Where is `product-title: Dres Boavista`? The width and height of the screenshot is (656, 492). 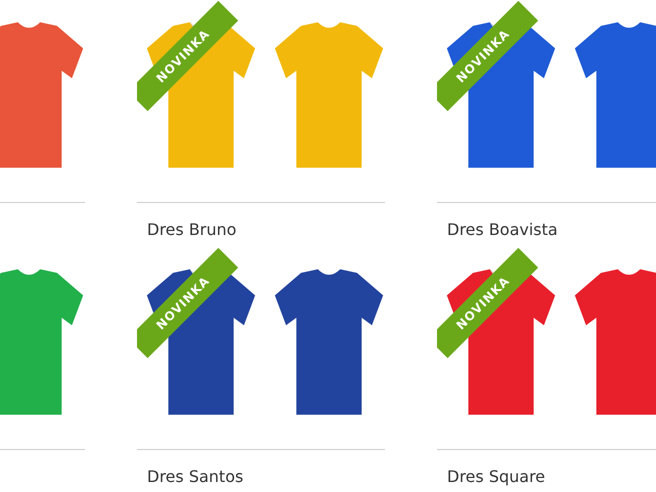
product-title: Dres Boavista is located at coordinates (502, 229).